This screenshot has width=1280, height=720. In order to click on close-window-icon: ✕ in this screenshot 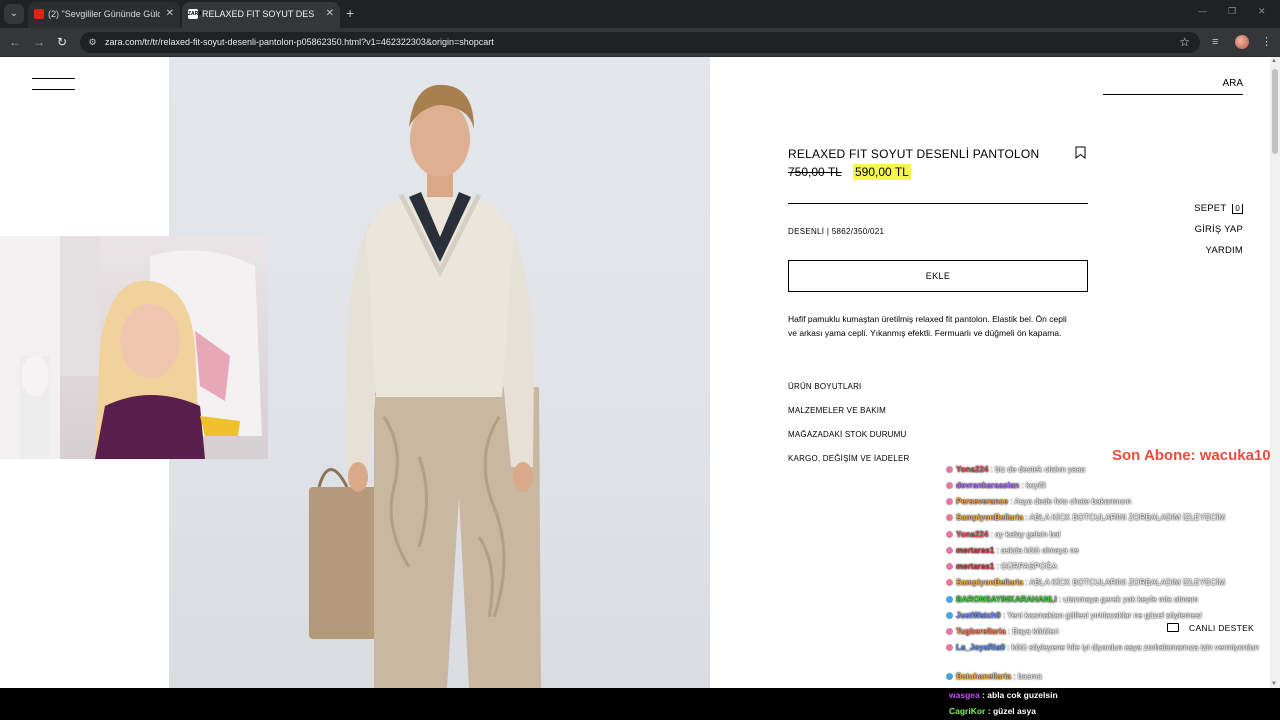, I will do `click(1262, 11)`.